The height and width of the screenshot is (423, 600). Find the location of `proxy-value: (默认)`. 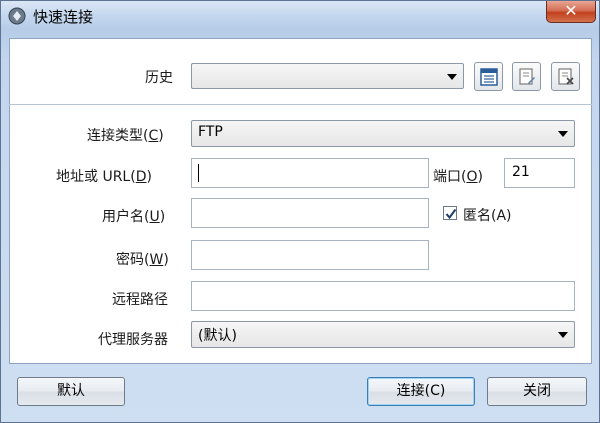

proxy-value: (默认) is located at coordinates (217, 336).